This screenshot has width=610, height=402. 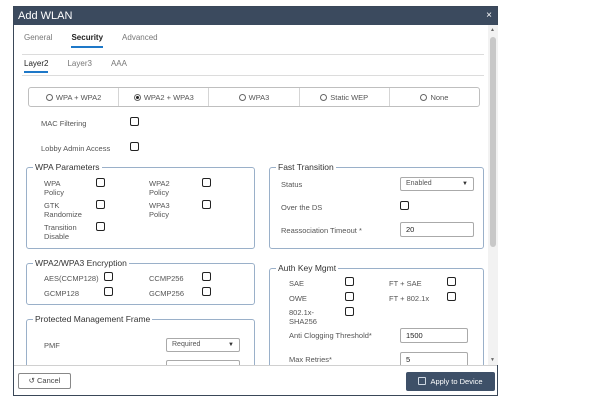 What do you see at coordinates (44, 381) in the screenshot?
I see `cancel-button: ↺ Cancel` at bounding box center [44, 381].